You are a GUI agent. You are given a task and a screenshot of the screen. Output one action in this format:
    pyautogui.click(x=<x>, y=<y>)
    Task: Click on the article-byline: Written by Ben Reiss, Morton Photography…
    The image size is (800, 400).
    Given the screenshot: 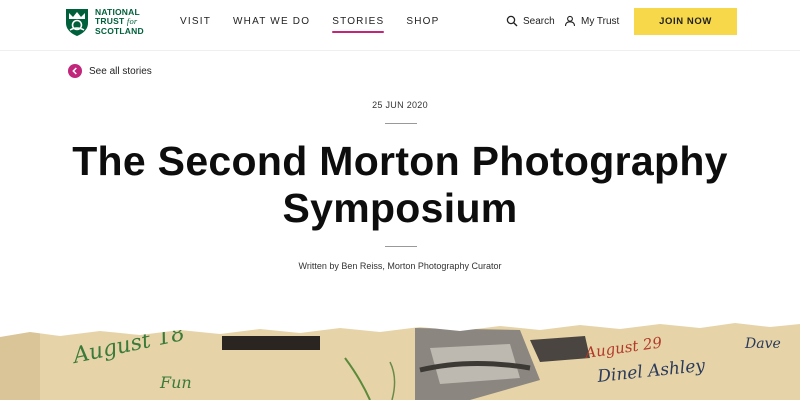 What is the action you would take?
    pyautogui.click(x=400, y=266)
    